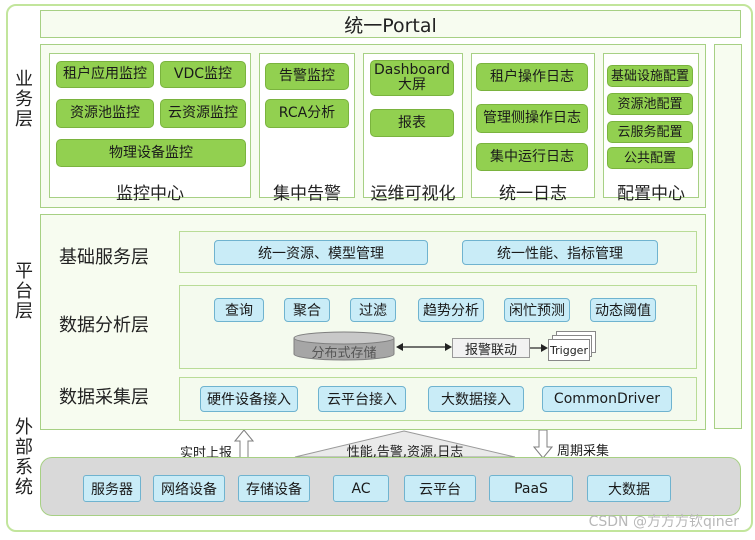  What do you see at coordinates (650, 76) in the screenshot?
I see `infrastructure-config-box: 基础设施配置` at bounding box center [650, 76].